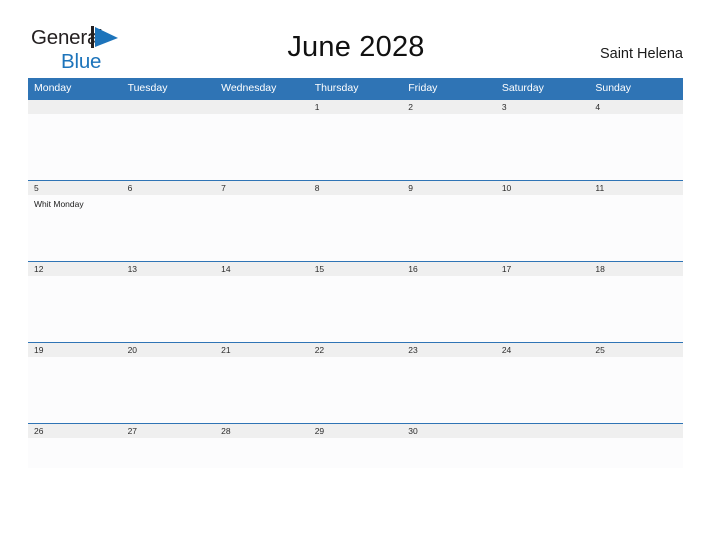 Image resolution: width=712 pixels, height=550 pixels. What do you see at coordinates (262, 445) in the screenshot?
I see `calendar-day-cell: 28` at bounding box center [262, 445].